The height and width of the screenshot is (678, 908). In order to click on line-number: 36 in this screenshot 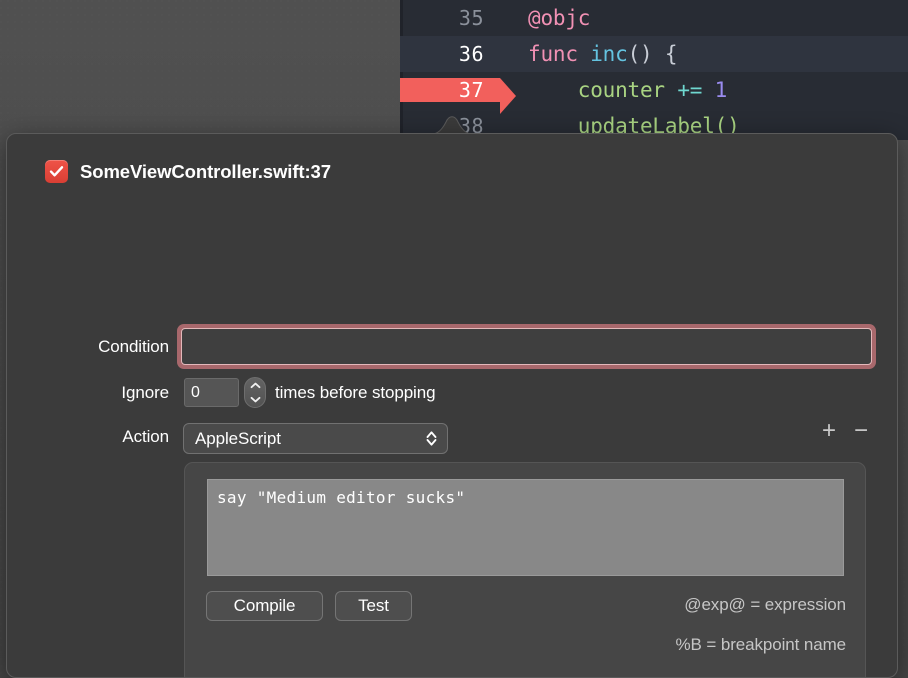, I will do `click(471, 54)`.